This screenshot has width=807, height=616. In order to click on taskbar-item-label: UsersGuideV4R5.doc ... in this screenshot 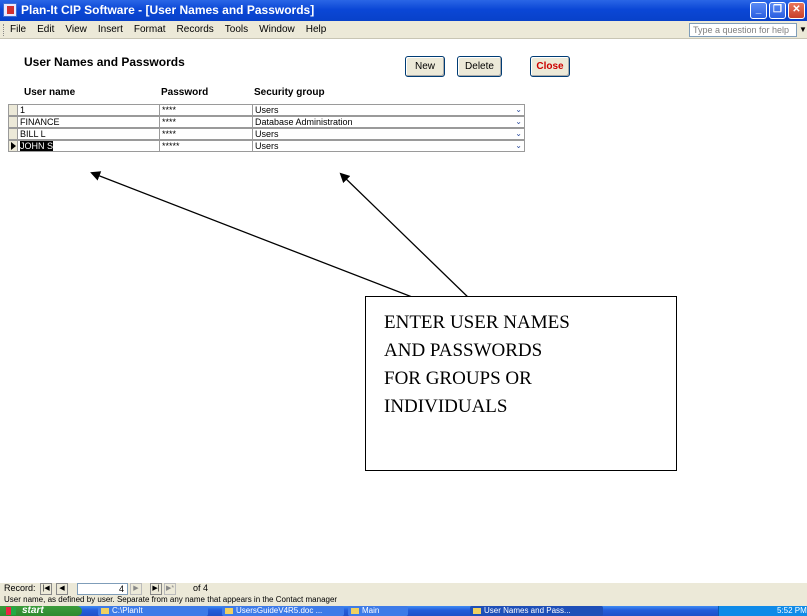, I will do `click(279, 610)`.